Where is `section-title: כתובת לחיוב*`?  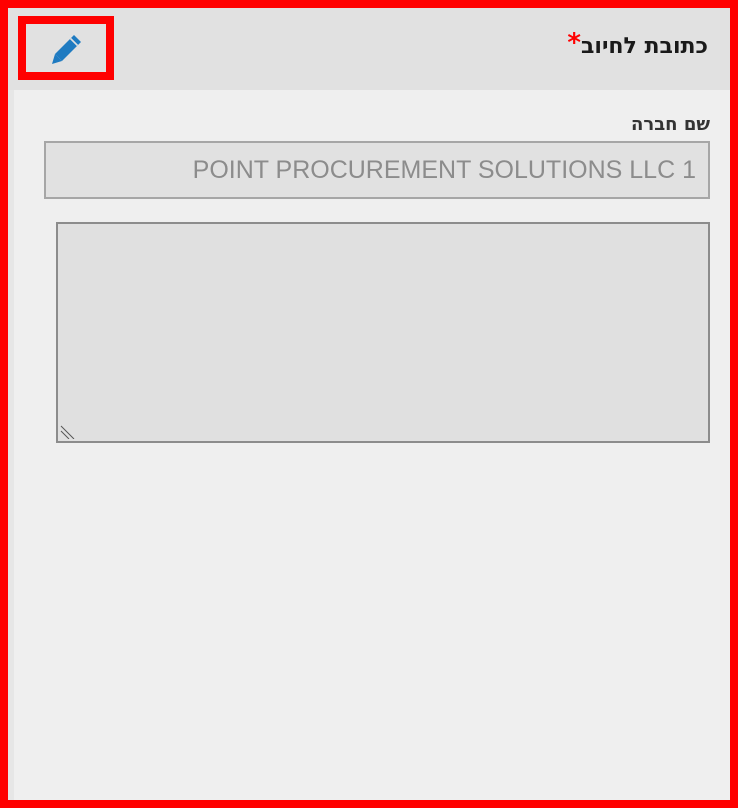
section-title: כתובת לחיוב* is located at coordinates (637, 44).